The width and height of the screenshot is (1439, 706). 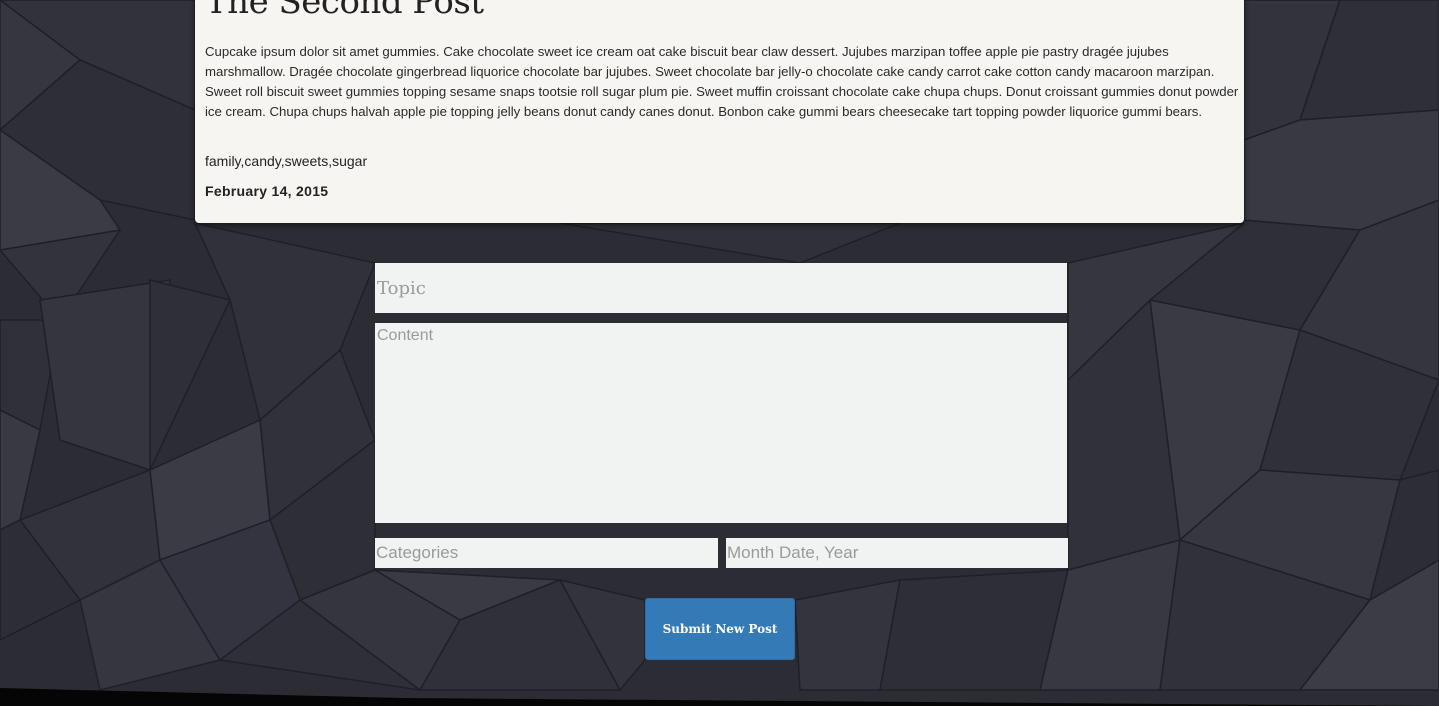 I want to click on submit-new-post-button: Submit New Post, so click(x=720, y=629).